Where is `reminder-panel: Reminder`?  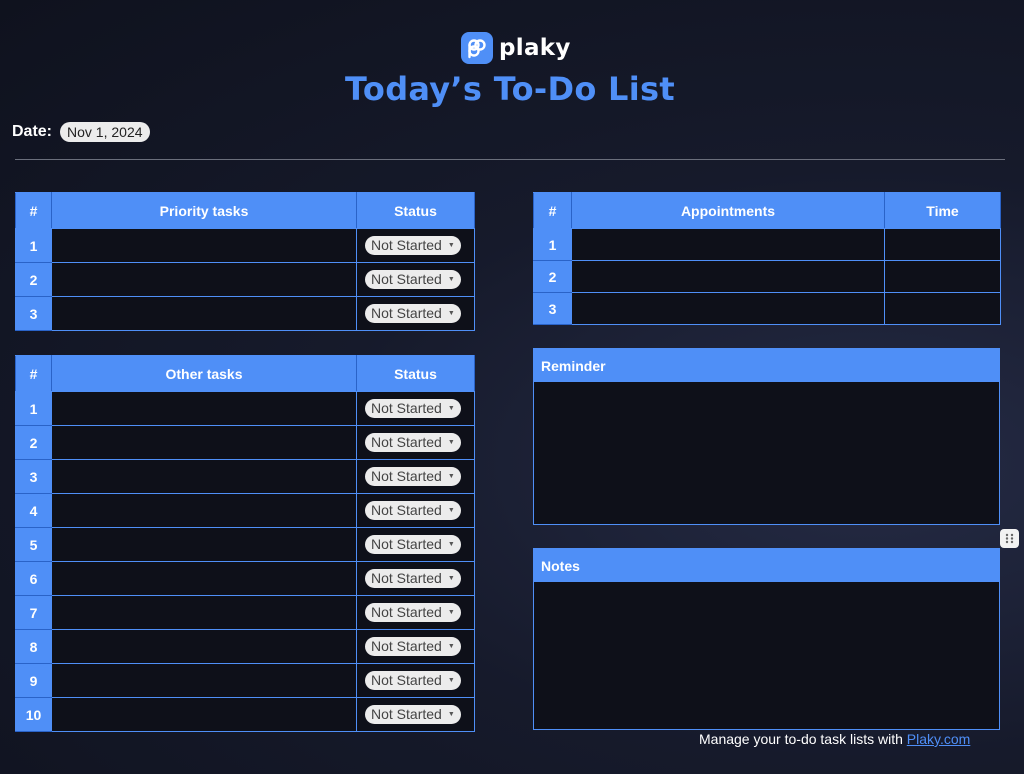
reminder-panel: Reminder is located at coordinates (766, 436).